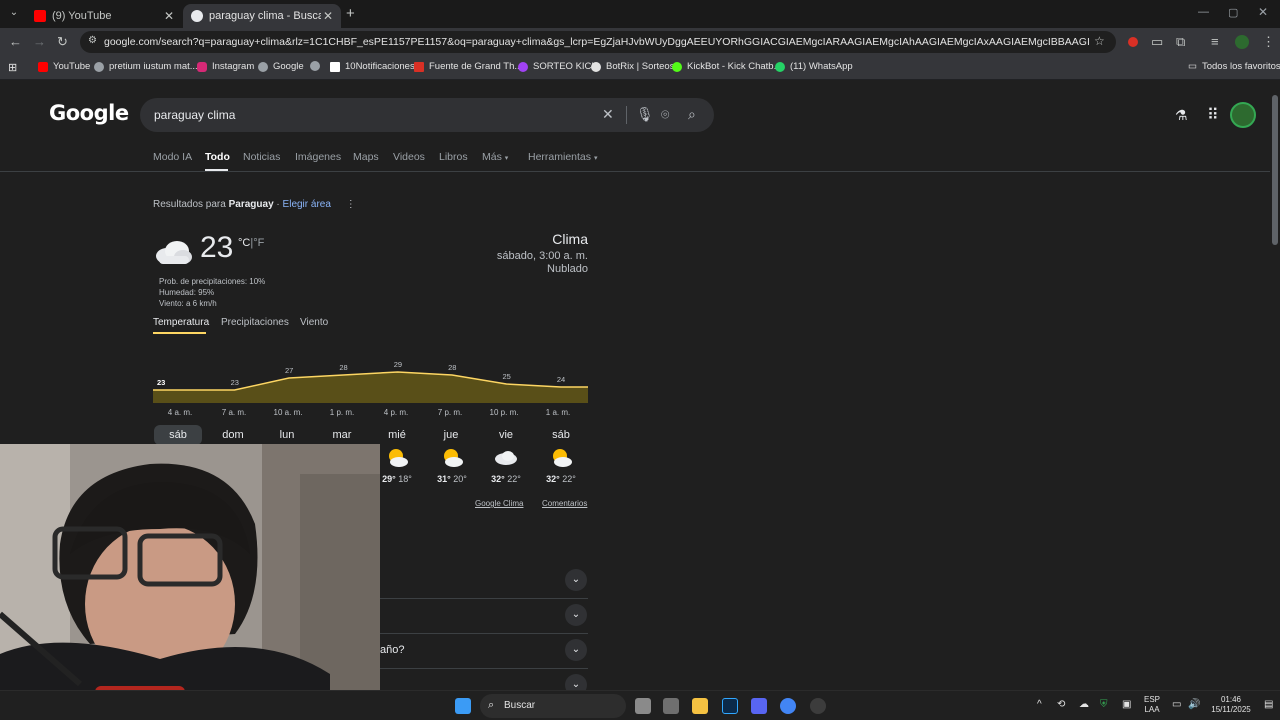 The height and width of the screenshot is (720, 1280). I want to click on back-icon: ←, so click(15, 42).